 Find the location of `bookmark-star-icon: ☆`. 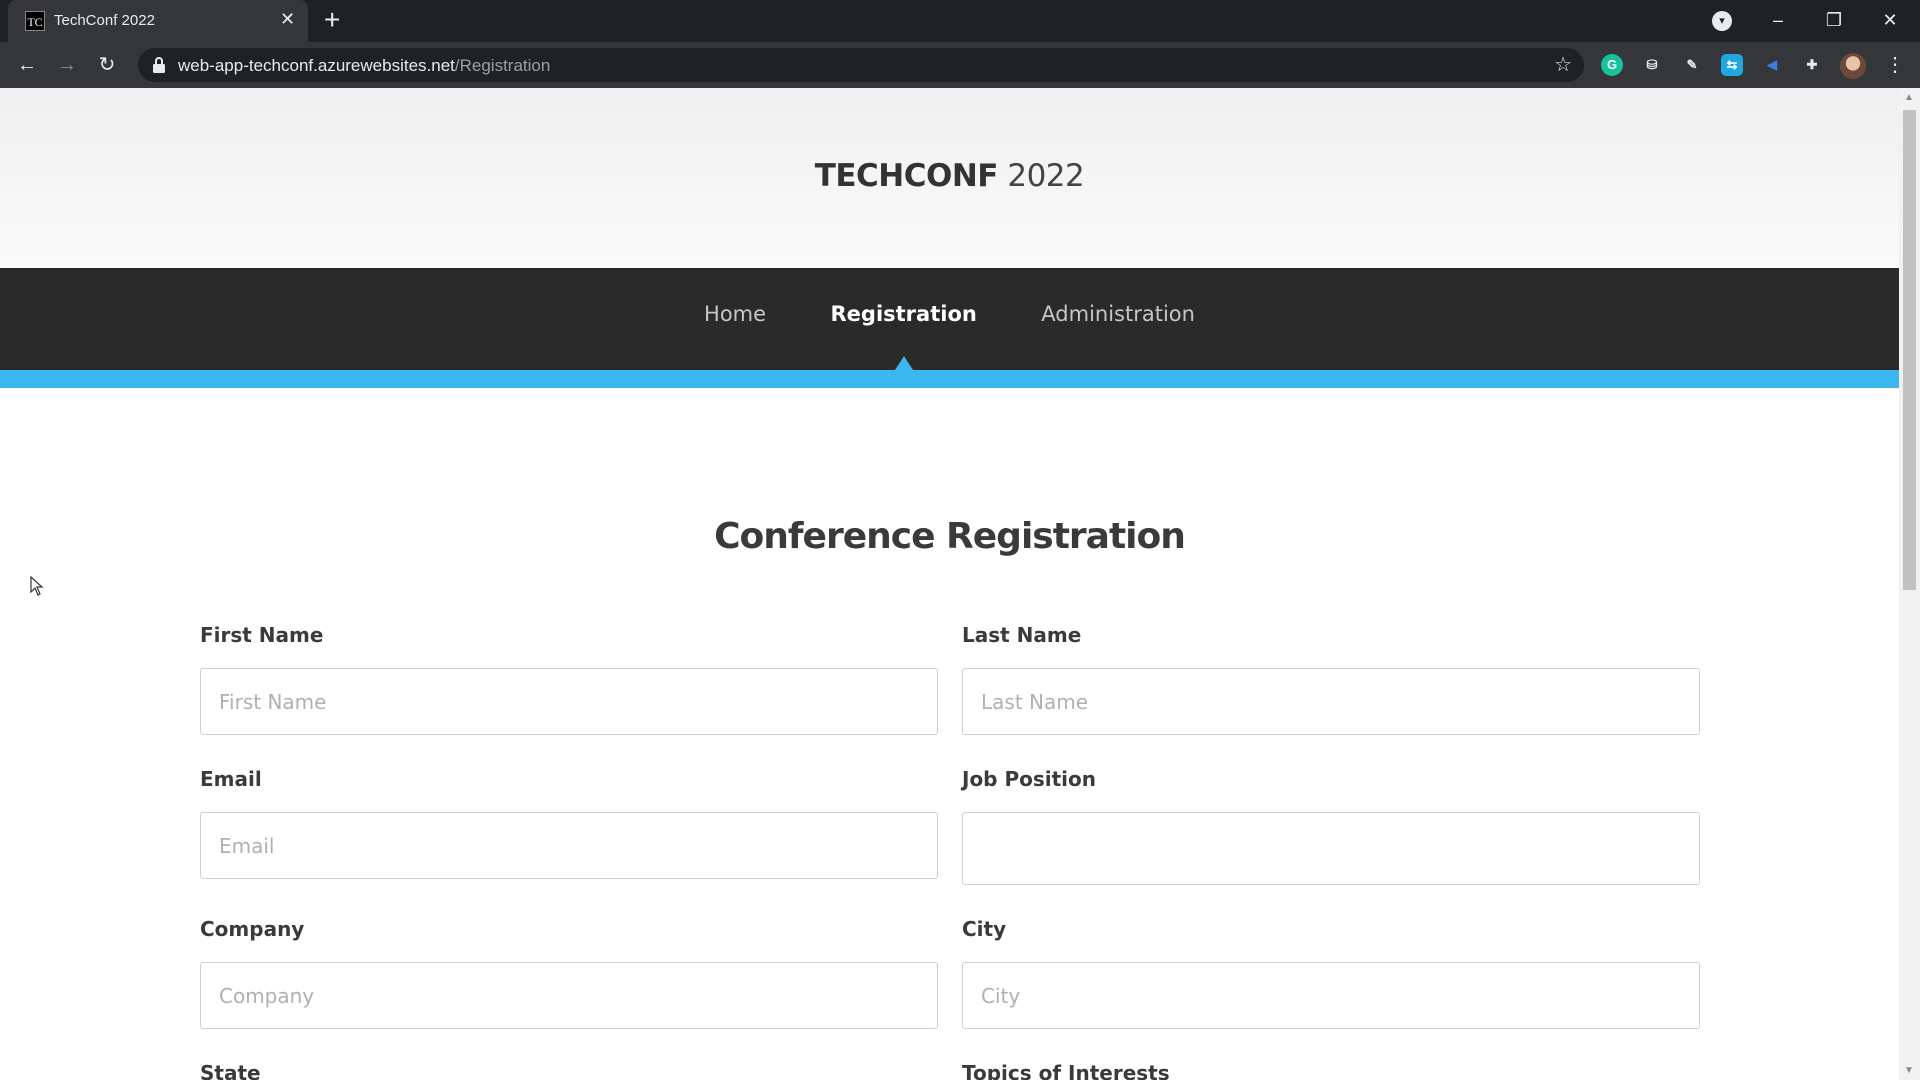

bookmark-star-icon: ☆ is located at coordinates (1563, 64).